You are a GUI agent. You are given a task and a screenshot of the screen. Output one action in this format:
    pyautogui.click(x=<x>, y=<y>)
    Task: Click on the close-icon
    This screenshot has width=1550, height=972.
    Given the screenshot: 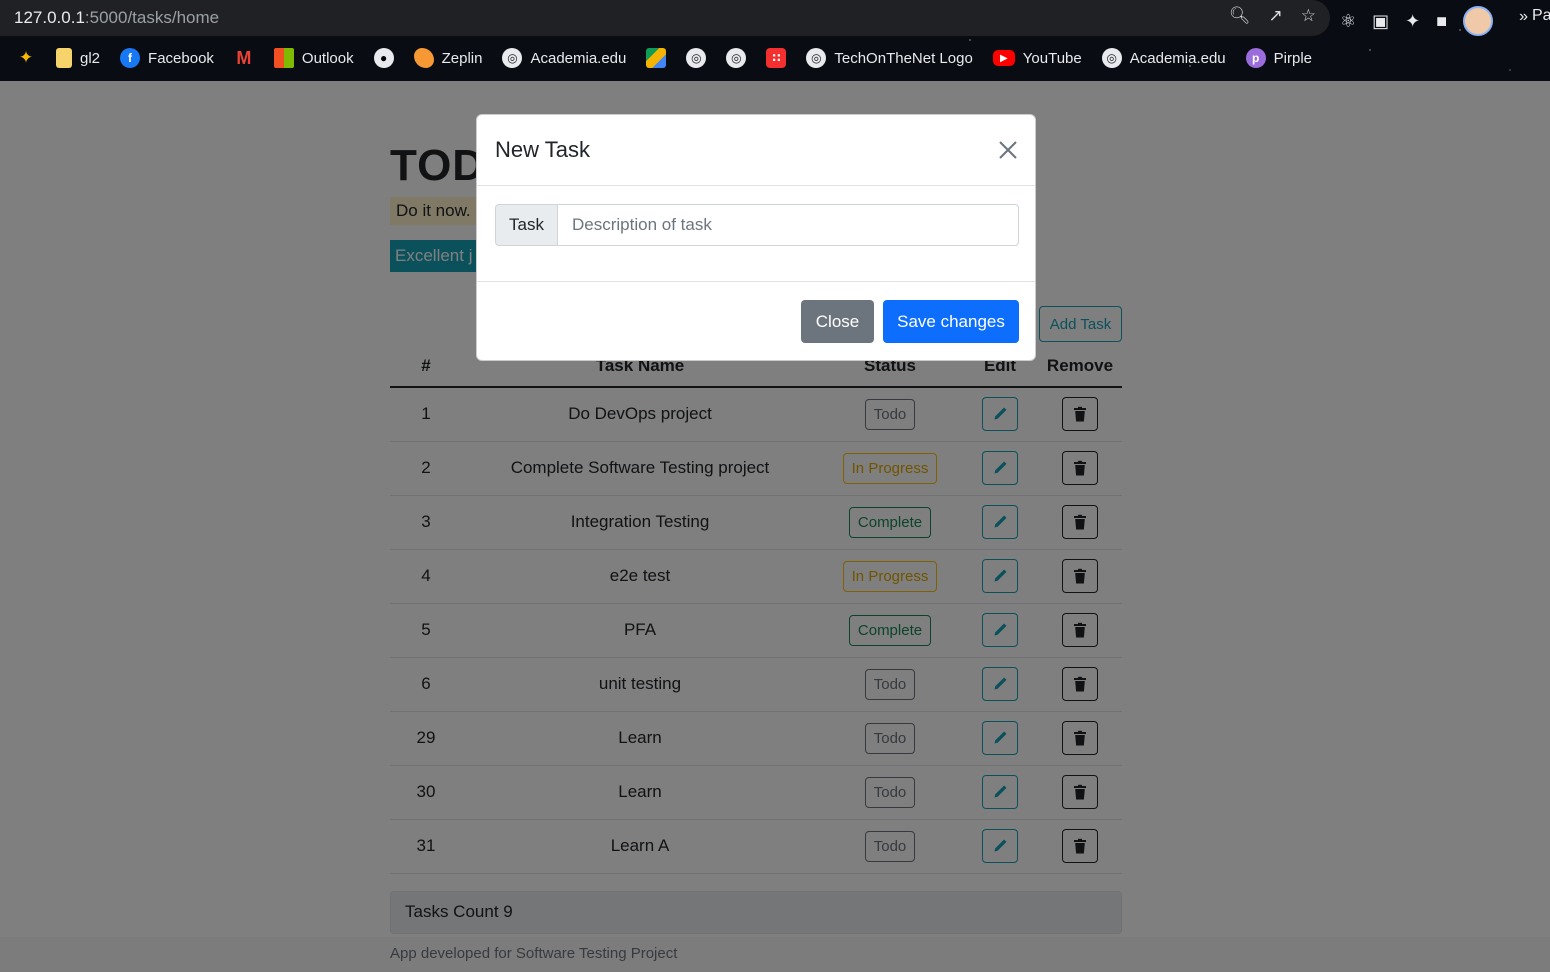 What is the action you would take?
    pyautogui.click(x=1008, y=150)
    